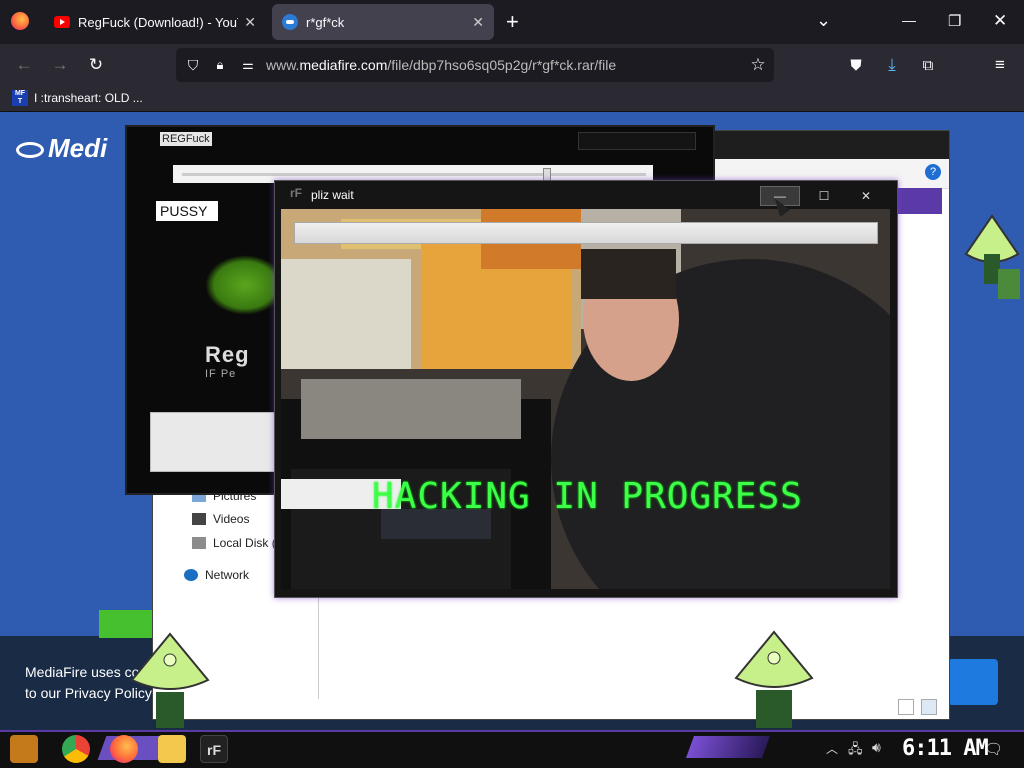  Describe the element at coordinates (215, 442) in the screenshot. I see `regfuck-action-button` at that location.